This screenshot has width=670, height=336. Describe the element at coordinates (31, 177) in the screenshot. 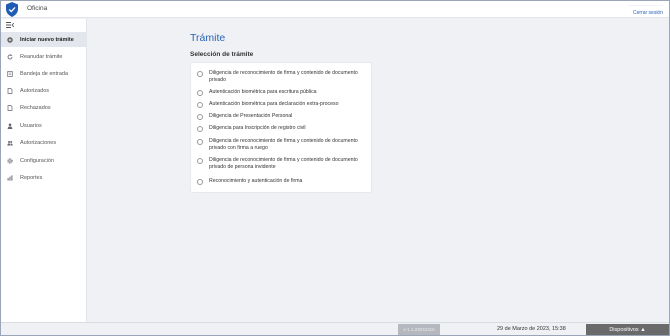

I see `sidebar-item-label: Reportes` at that location.